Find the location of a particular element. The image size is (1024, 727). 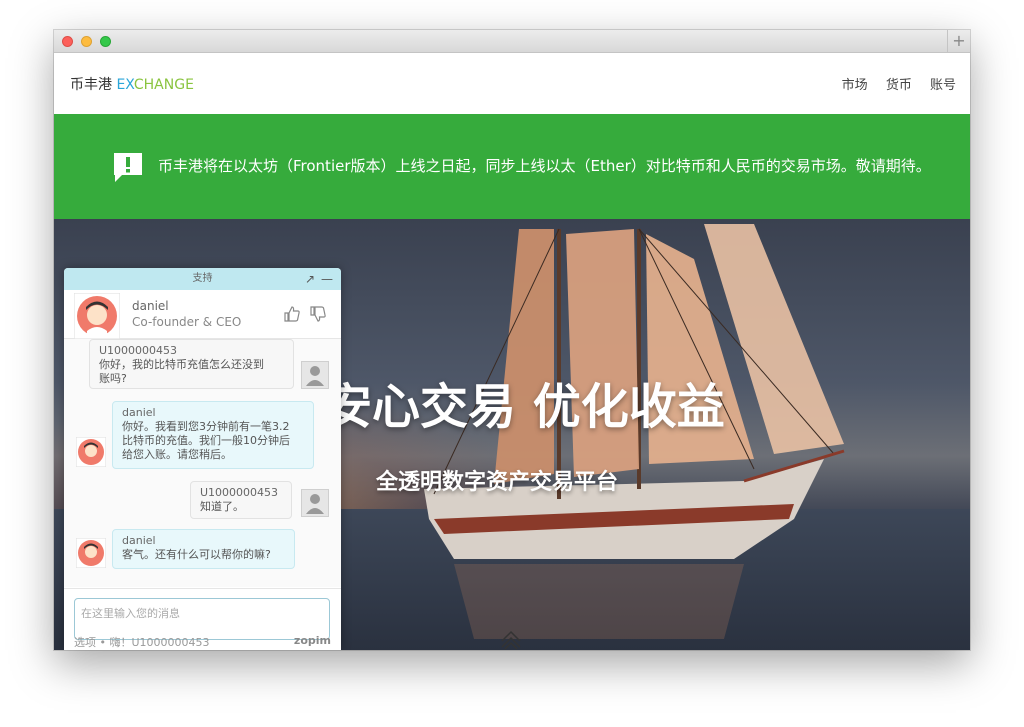

message-text-line: 客气。还有什么可以帮你的嘛? is located at coordinates (196, 554).